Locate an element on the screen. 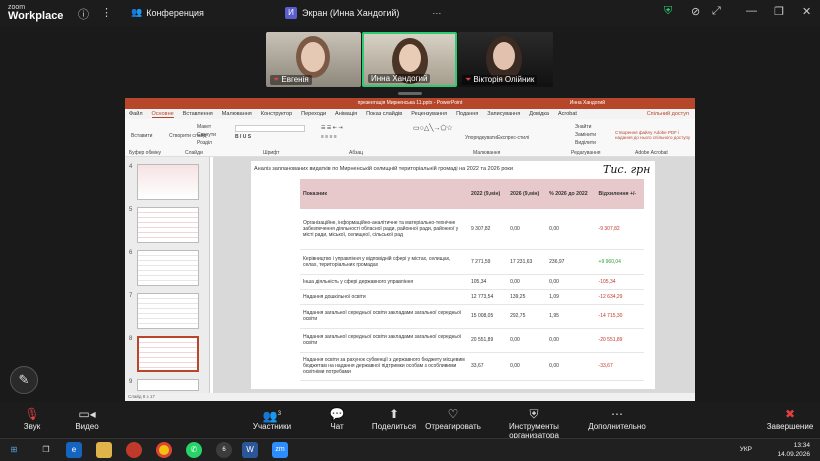 The image size is (820, 461). tab-acrobat: Acrobat is located at coordinates (567, 114).